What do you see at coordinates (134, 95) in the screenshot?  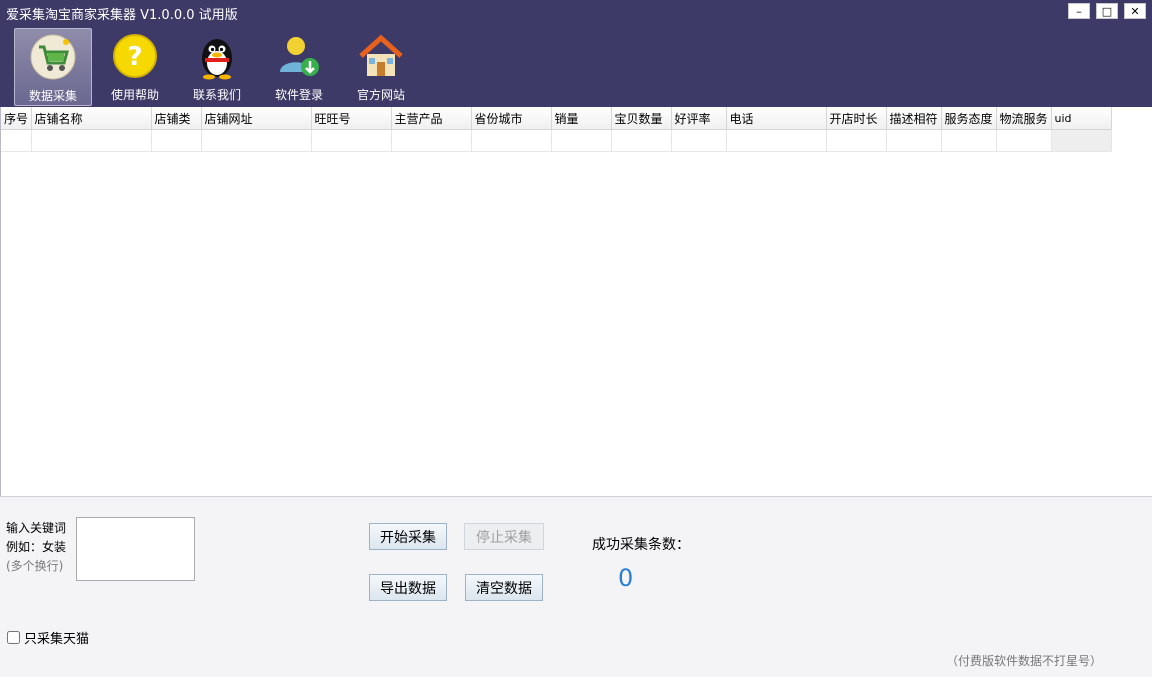 I see `toolbar-label: 使用帮助` at bounding box center [134, 95].